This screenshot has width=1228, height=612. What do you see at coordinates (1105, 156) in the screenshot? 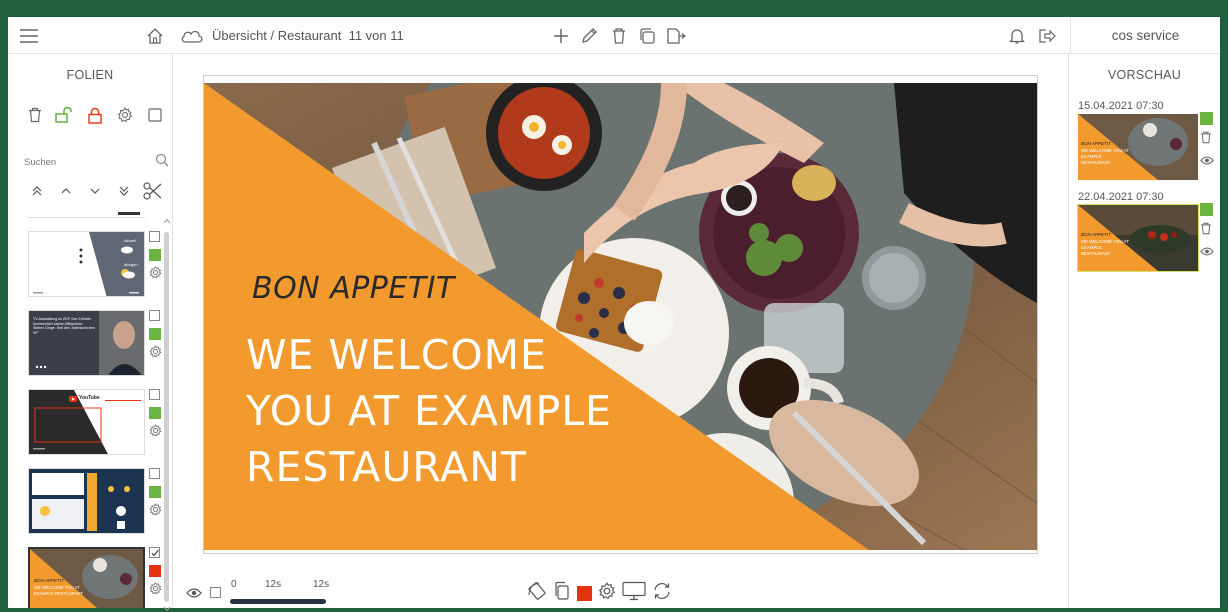
I see `preview-text: WE WELCOME YOU AT EXAMPLE RESTAURANT` at bounding box center [1105, 156].